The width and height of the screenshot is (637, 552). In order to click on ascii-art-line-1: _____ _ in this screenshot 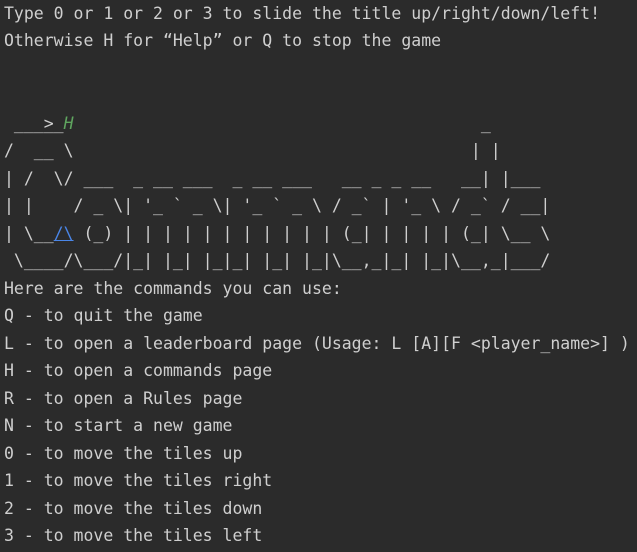, I will do `click(247, 123)`.